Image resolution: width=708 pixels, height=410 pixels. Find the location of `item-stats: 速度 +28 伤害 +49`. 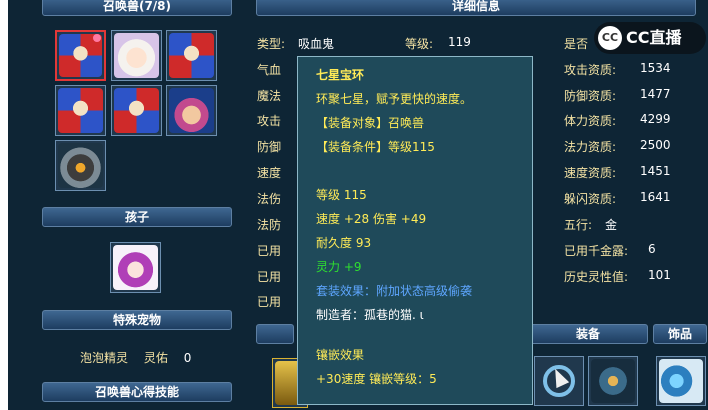

item-stats: 速度 +28 伤害 +49 is located at coordinates (371, 219).